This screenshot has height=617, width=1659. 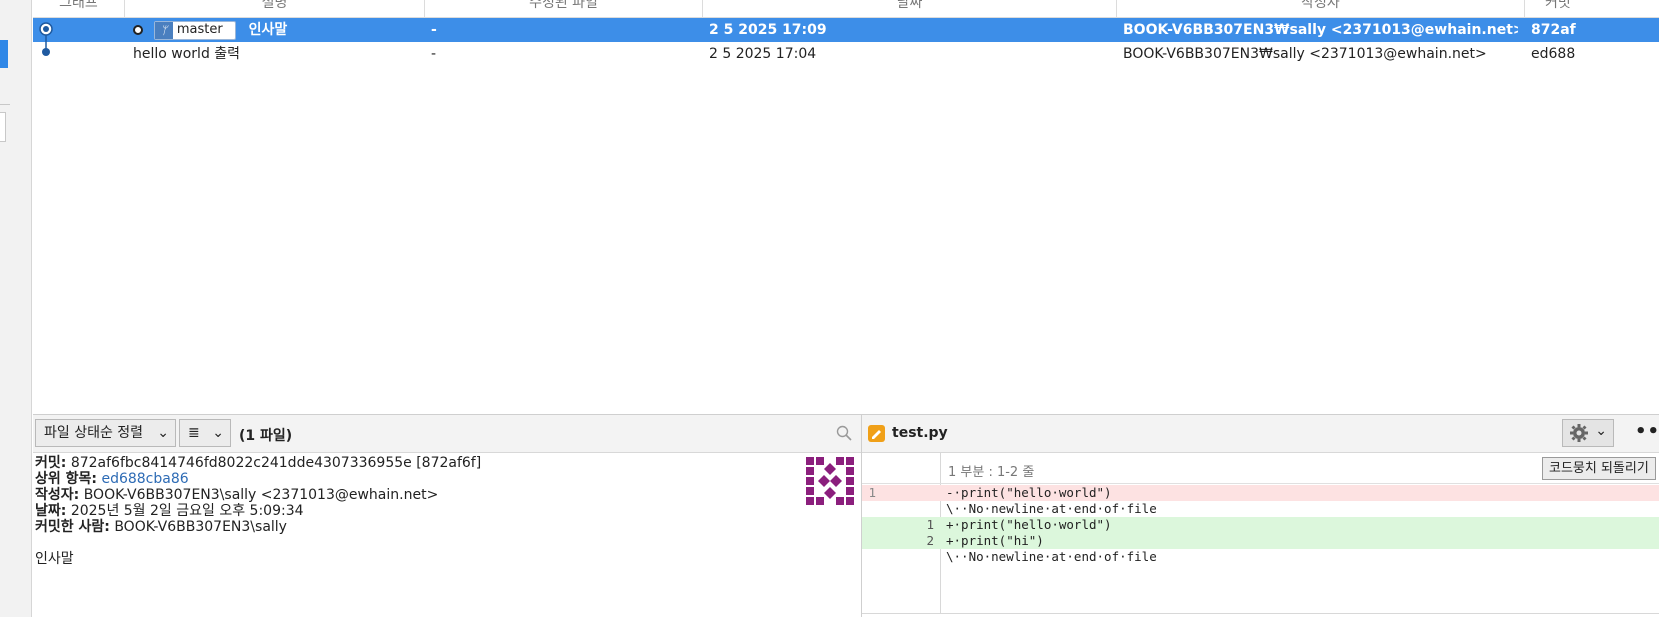 What do you see at coordinates (920, 433) in the screenshot?
I see `diff-file-name: test.py` at bounding box center [920, 433].